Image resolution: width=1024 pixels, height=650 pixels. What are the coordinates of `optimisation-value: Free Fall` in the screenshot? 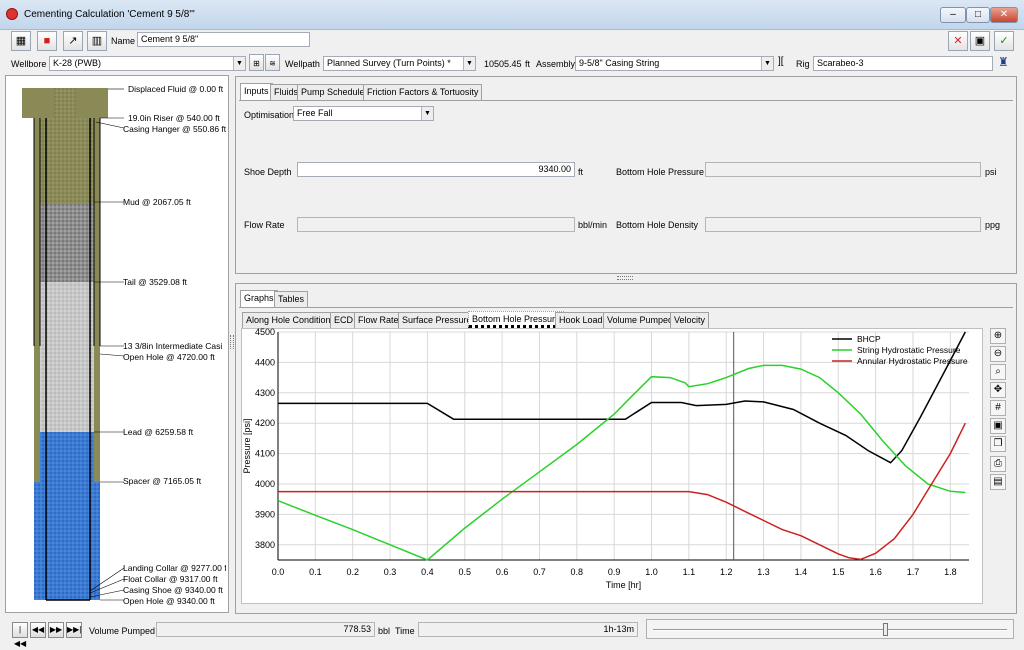 It's located at (315, 113).